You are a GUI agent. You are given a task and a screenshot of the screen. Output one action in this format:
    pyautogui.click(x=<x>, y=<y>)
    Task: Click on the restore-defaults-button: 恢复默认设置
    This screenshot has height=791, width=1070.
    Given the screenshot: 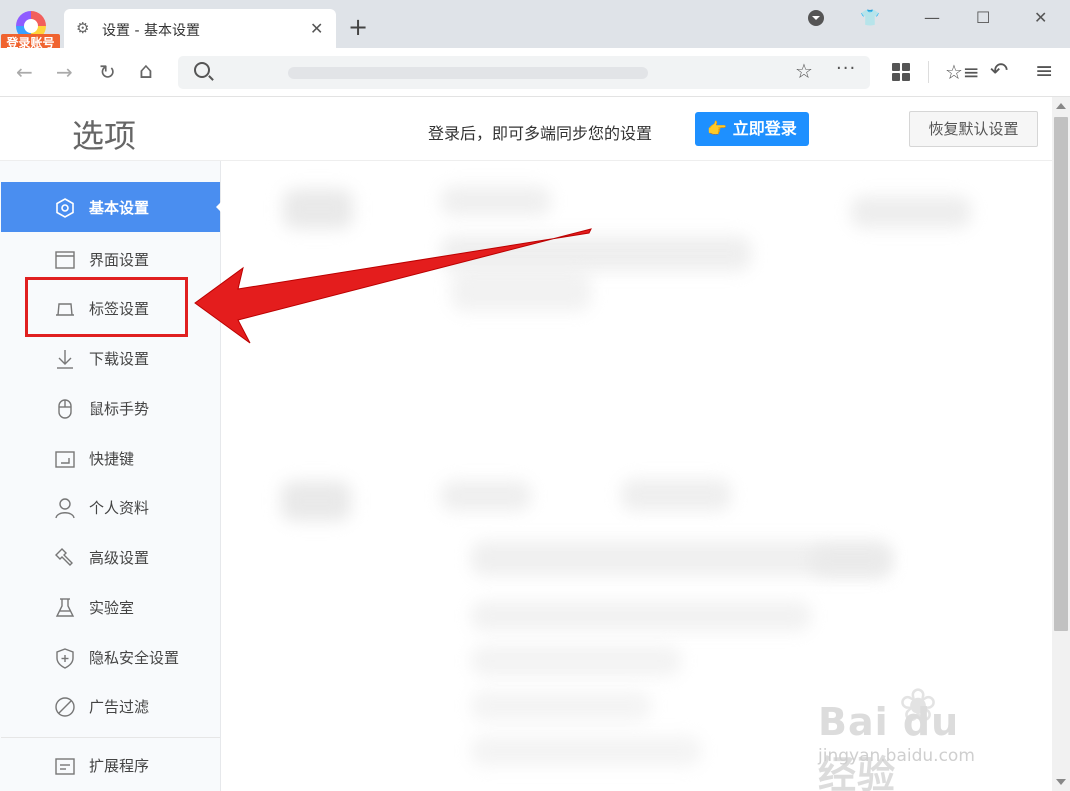 What is the action you would take?
    pyautogui.click(x=973, y=129)
    